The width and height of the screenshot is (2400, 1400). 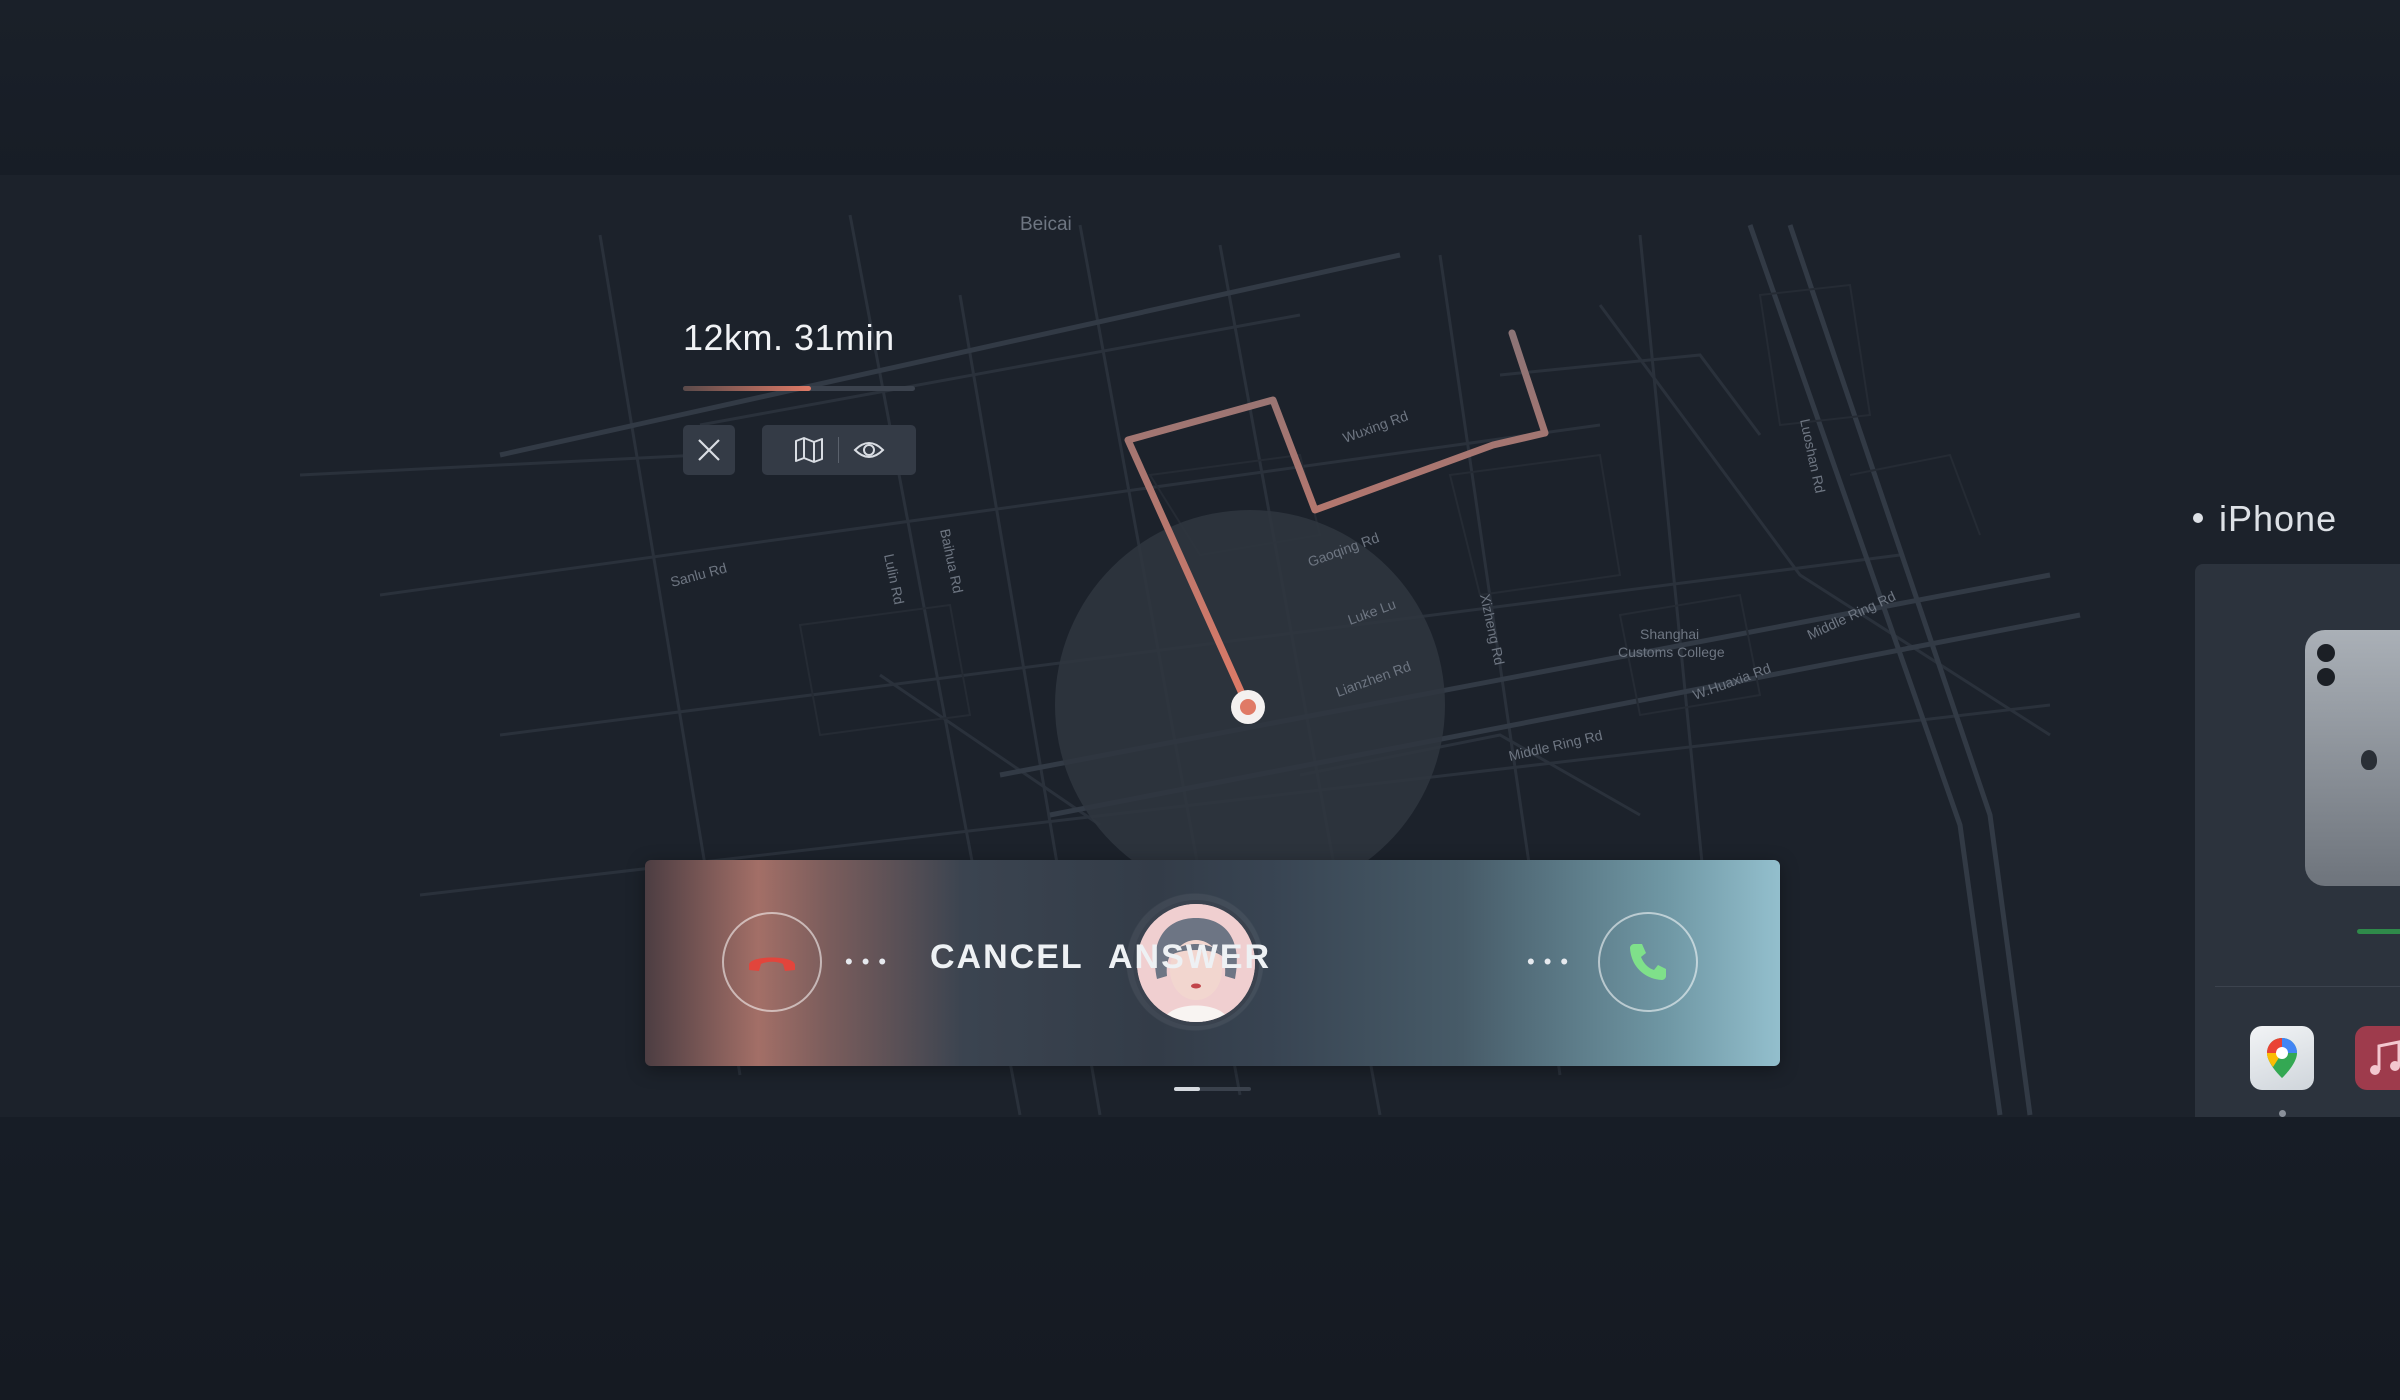 I want to click on page-indicator, so click(x=1212, y=1089).